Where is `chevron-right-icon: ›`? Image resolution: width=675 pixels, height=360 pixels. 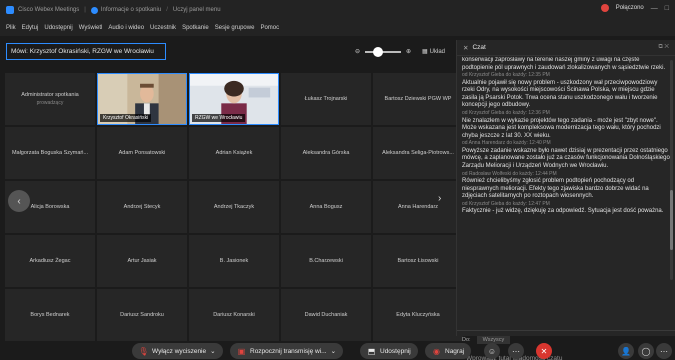 chevron-right-icon: › is located at coordinates (440, 198).